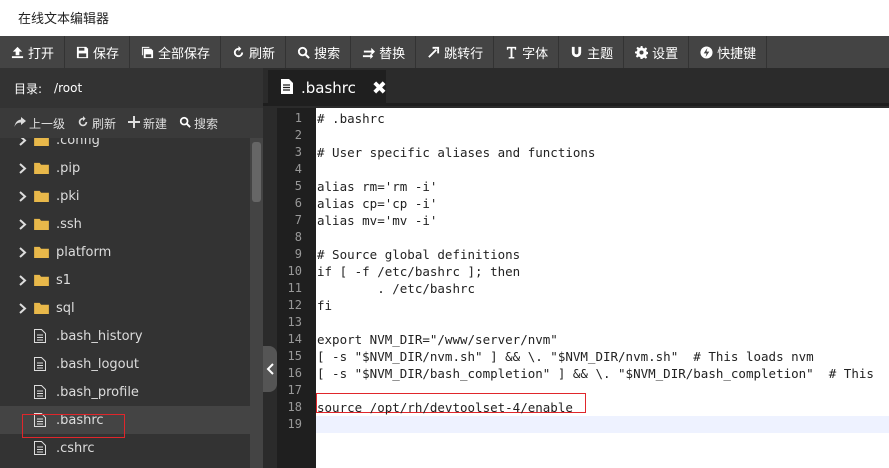  What do you see at coordinates (464, 54) in the screenshot?
I see `toolbar-button-label: 跳转行` at bounding box center [464, 54].